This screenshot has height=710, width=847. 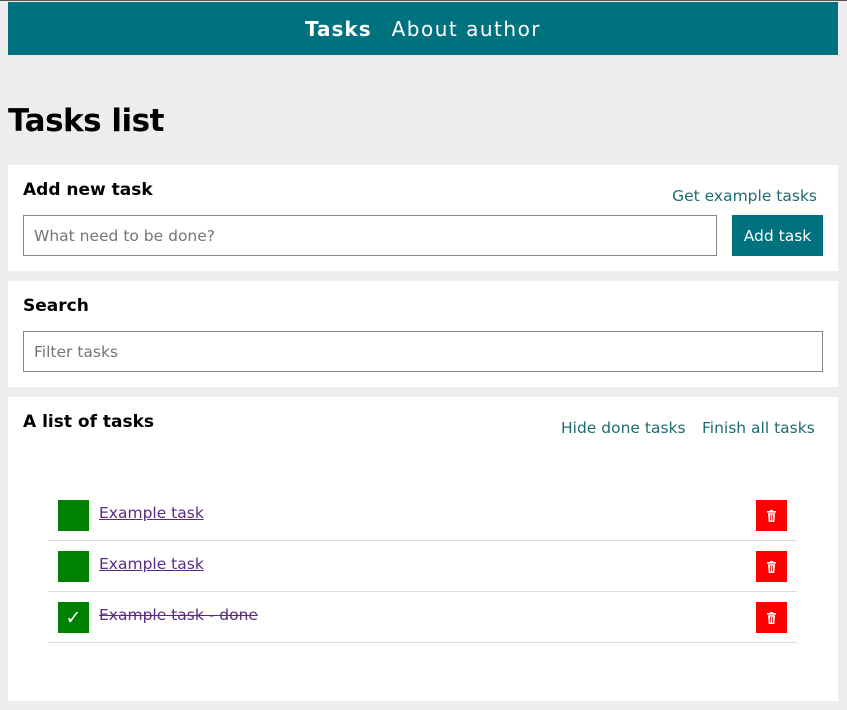 I want to click on search-card: Search, so click(x=423, y=334).